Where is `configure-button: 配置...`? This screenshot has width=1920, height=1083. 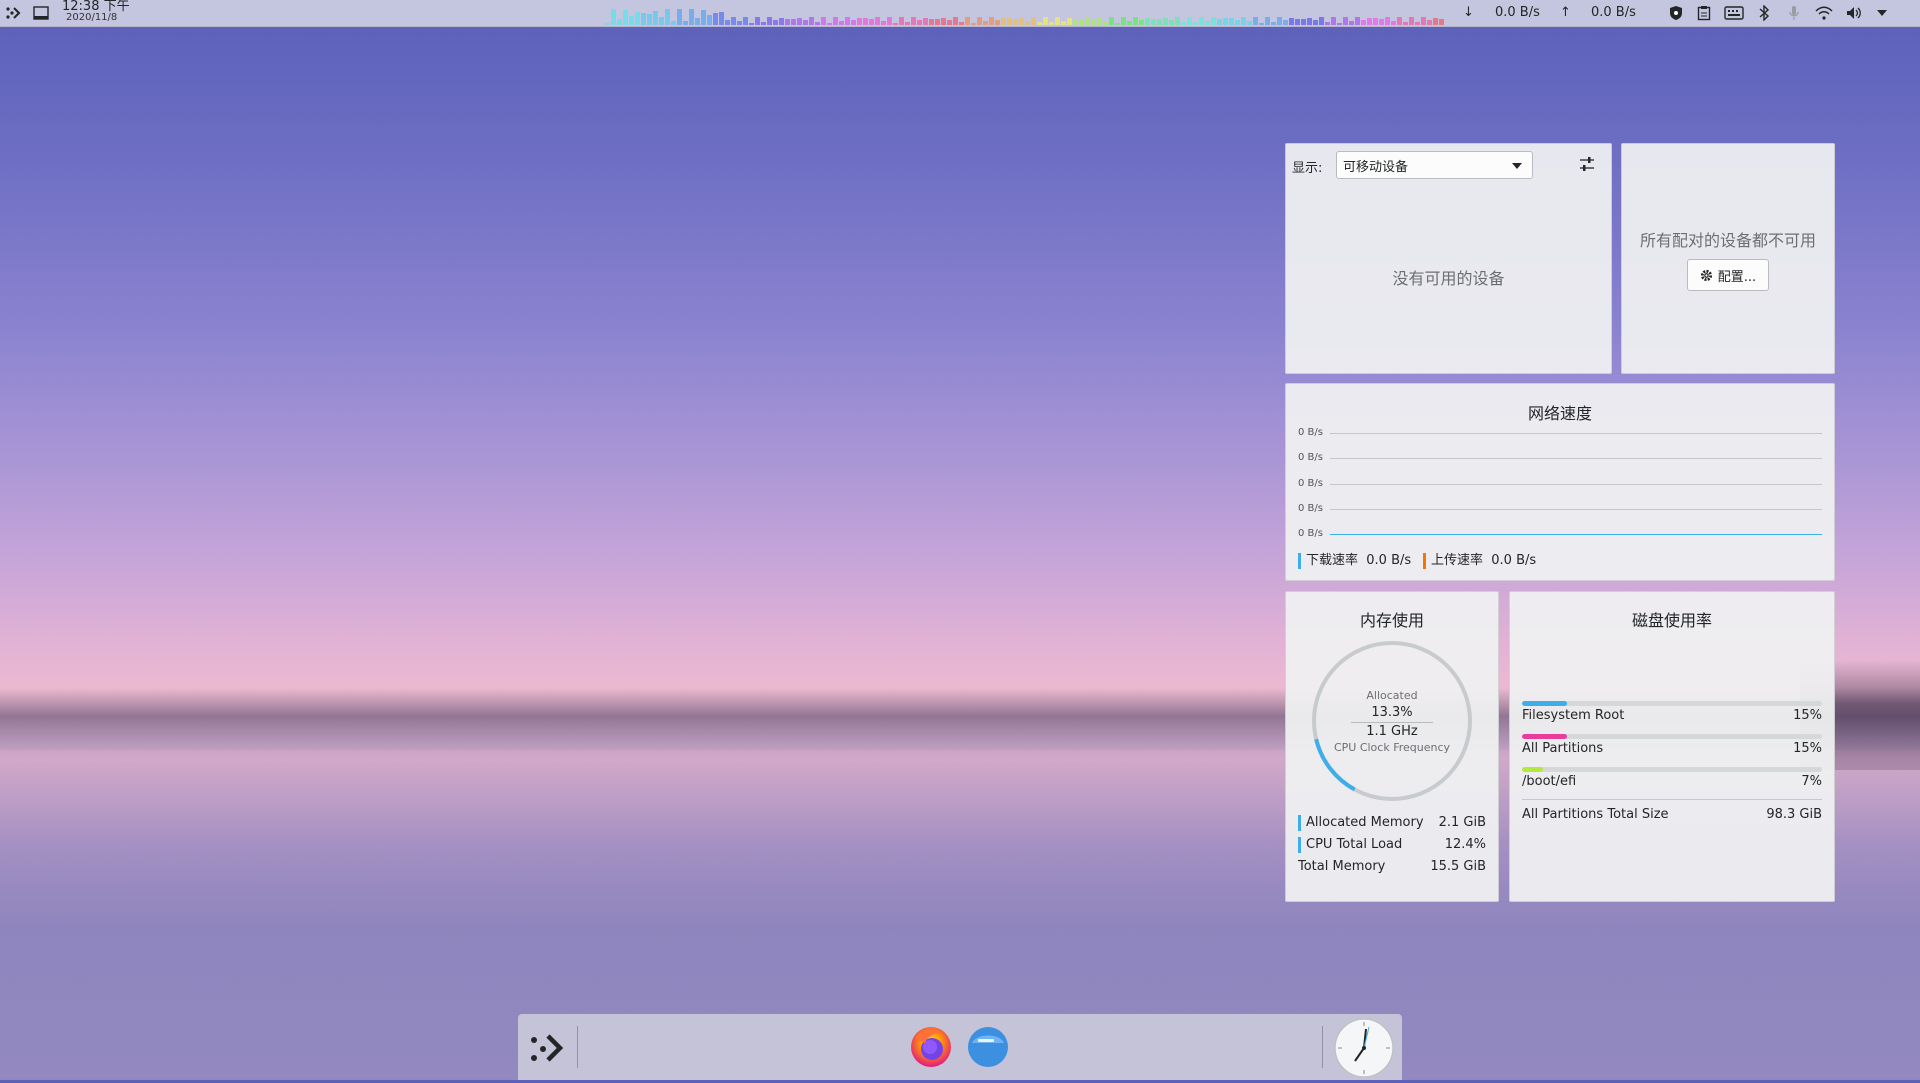 configure-button: 配置... is located at coordinates (1728, 275).